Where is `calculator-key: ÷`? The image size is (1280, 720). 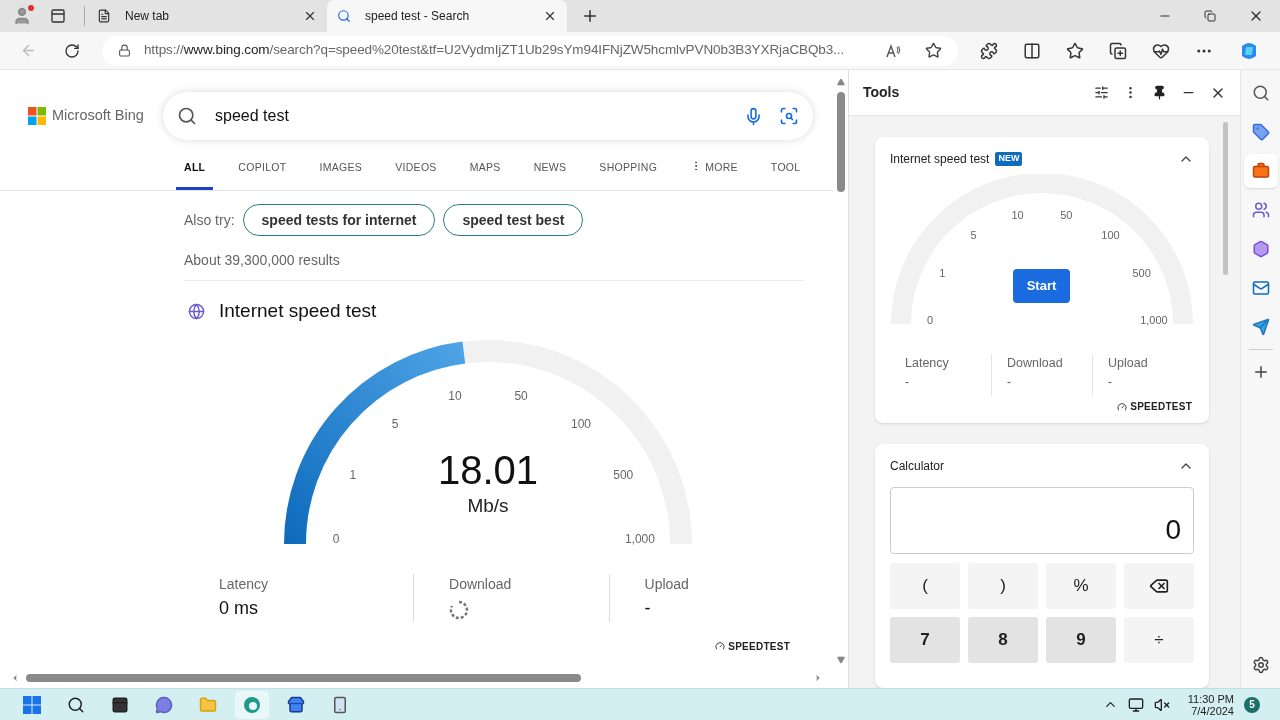
calculator-key: ÷ is located at coordinates (1159, 640).